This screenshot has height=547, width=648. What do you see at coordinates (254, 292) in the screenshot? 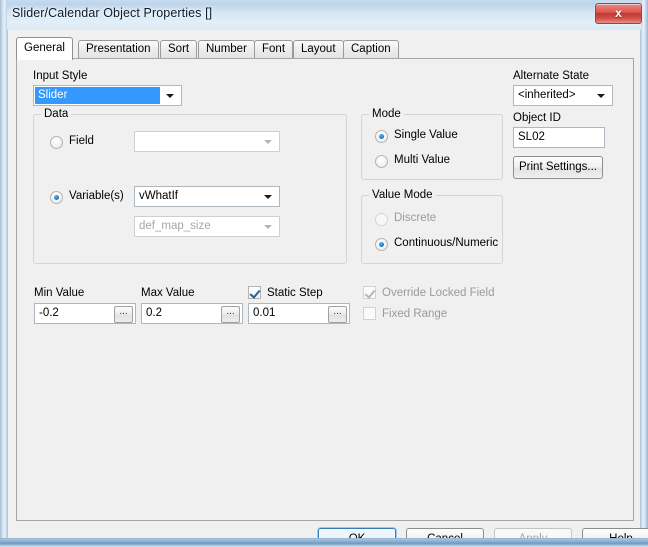
I see `checkbox-static-step` at bounding box center [254, 292].